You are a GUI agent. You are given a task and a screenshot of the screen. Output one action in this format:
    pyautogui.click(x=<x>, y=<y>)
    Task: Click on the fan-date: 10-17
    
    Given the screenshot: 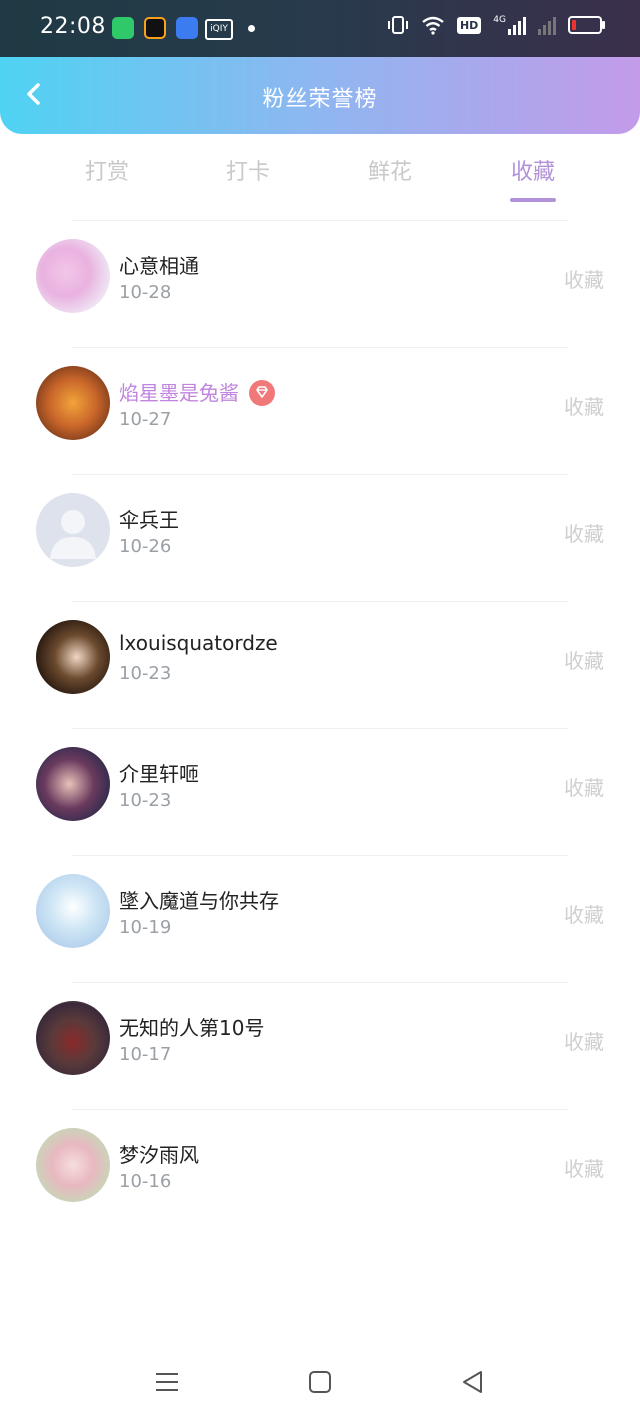 What is the action you would take?
    pyautogui.click(x=145, y=1054)
    